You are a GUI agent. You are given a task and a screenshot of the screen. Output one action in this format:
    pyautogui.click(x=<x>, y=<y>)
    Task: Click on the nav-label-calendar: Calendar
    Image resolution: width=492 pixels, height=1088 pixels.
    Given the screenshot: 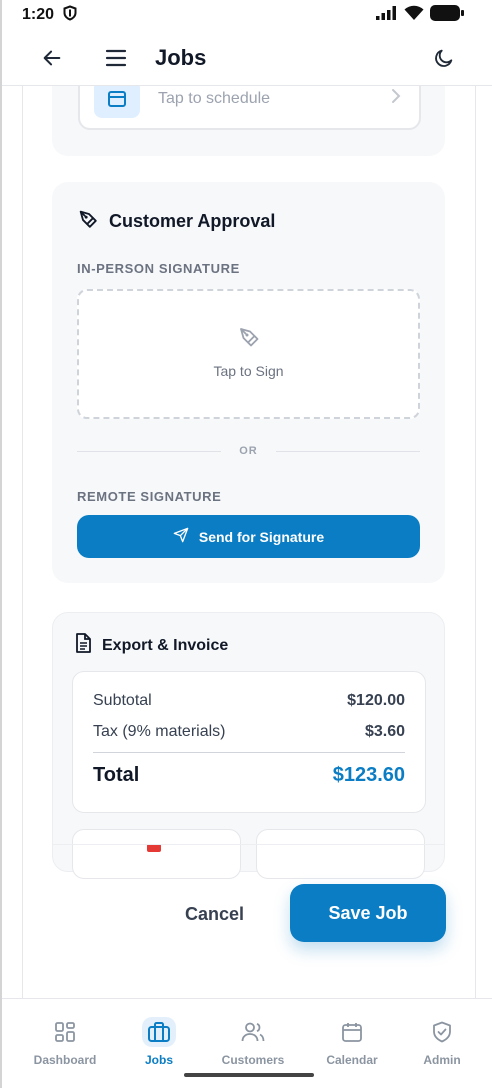 What is the action you would take?
    pyautogui.click(x=352, y=1060)
    